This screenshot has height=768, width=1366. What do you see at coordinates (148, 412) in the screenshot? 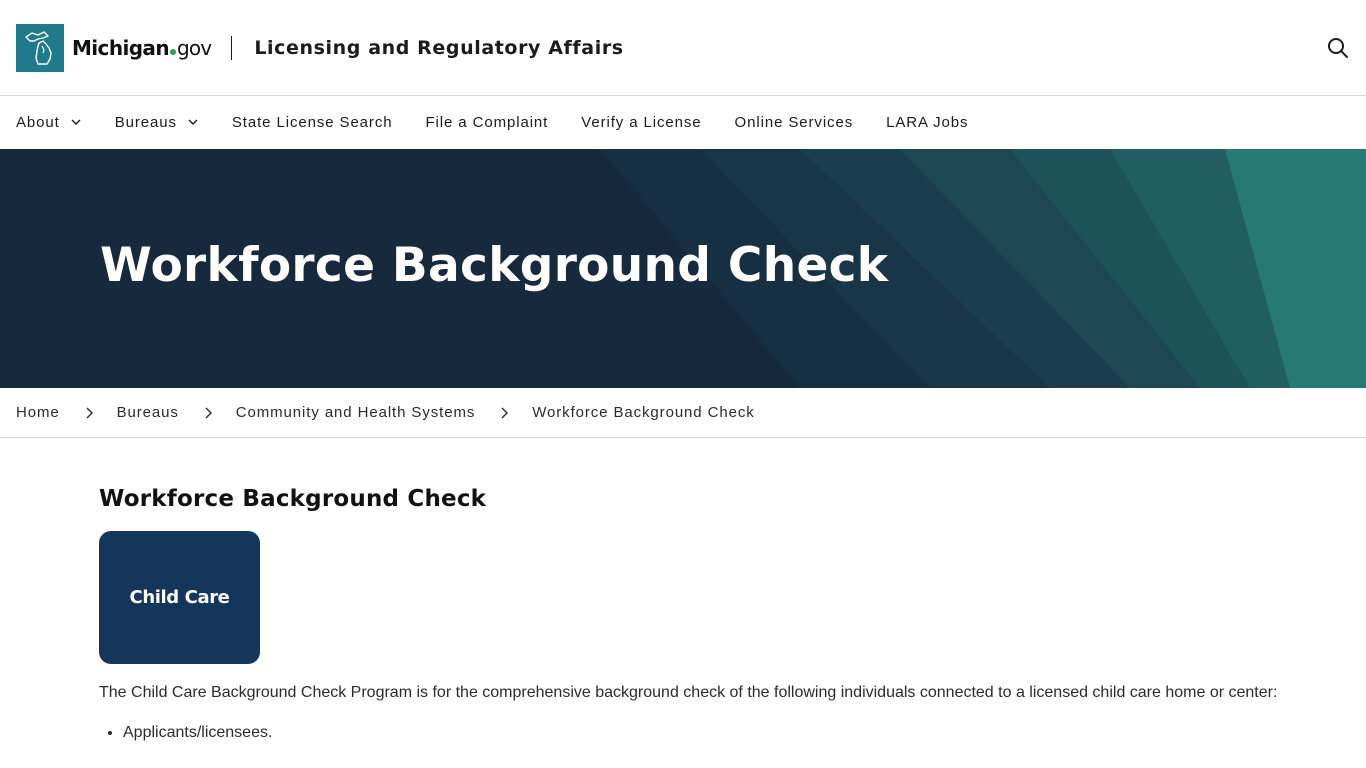
I see `breadcrumb-bureaus: Bureaus` at bounding box center [148, 412].